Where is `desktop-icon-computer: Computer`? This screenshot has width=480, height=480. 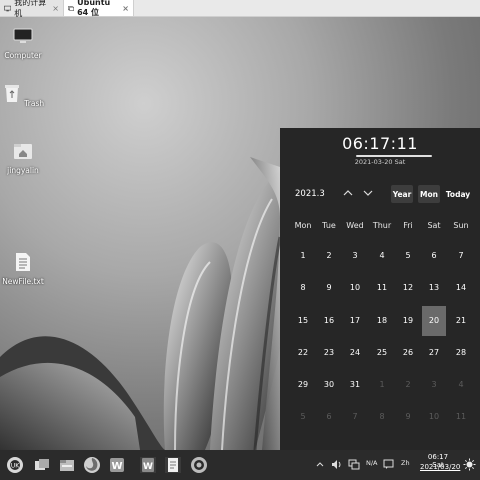 desktop-icon-computer: Computer is located at coordinates (24, 43).